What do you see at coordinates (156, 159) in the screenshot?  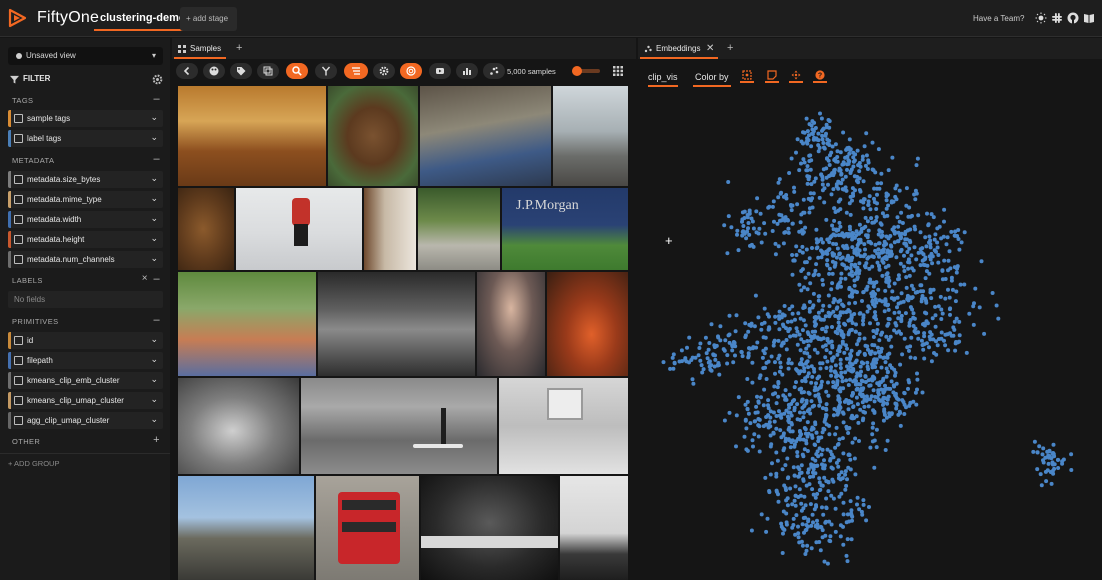 I see `collapse-icon: –` at bounding box center [156, 159].